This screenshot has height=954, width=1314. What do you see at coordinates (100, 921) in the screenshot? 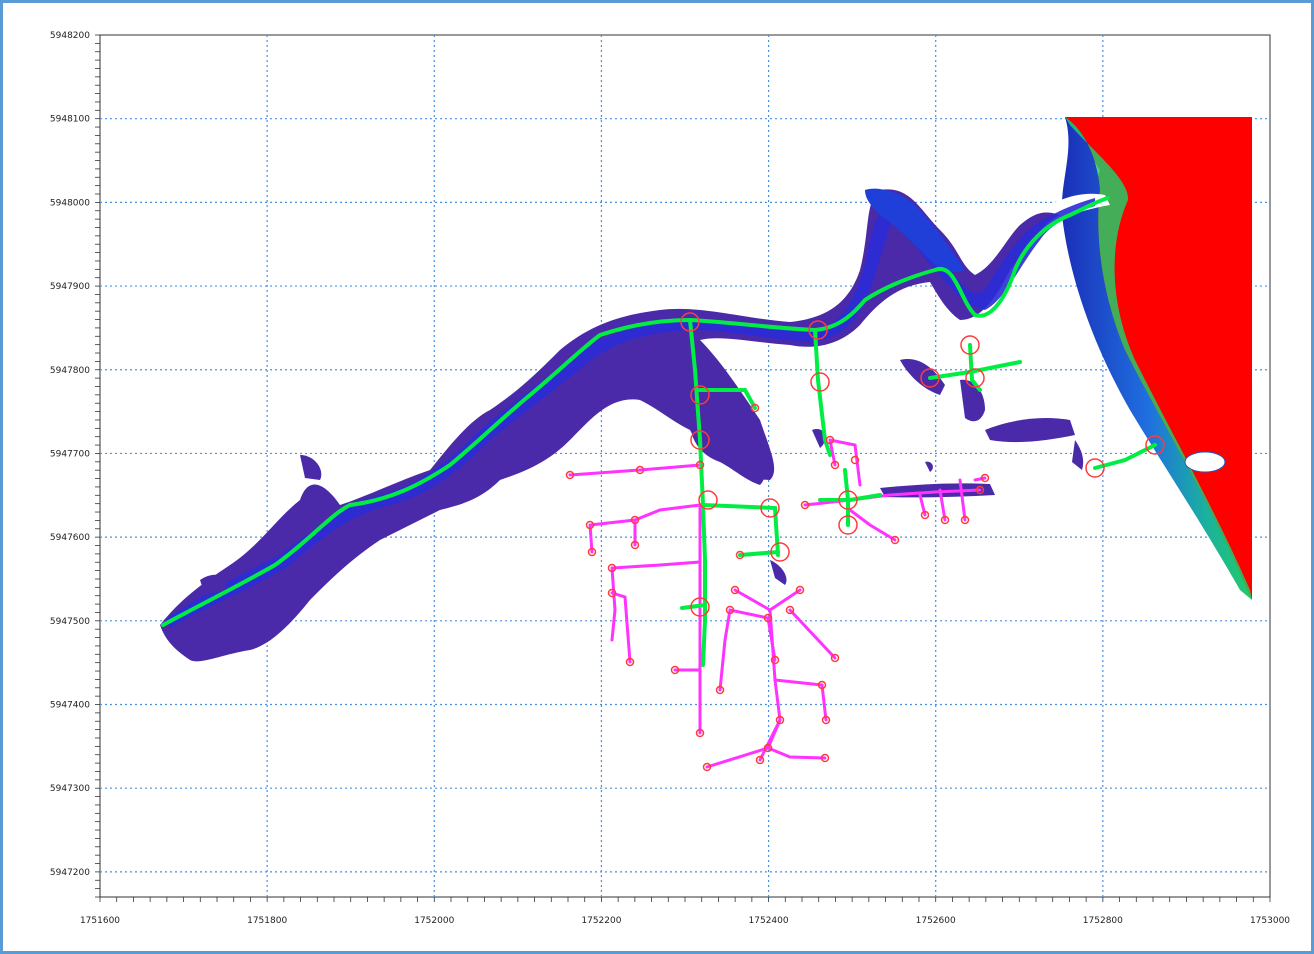
I see `x-tick-label: 1751600` at bounding box center [100, 921].